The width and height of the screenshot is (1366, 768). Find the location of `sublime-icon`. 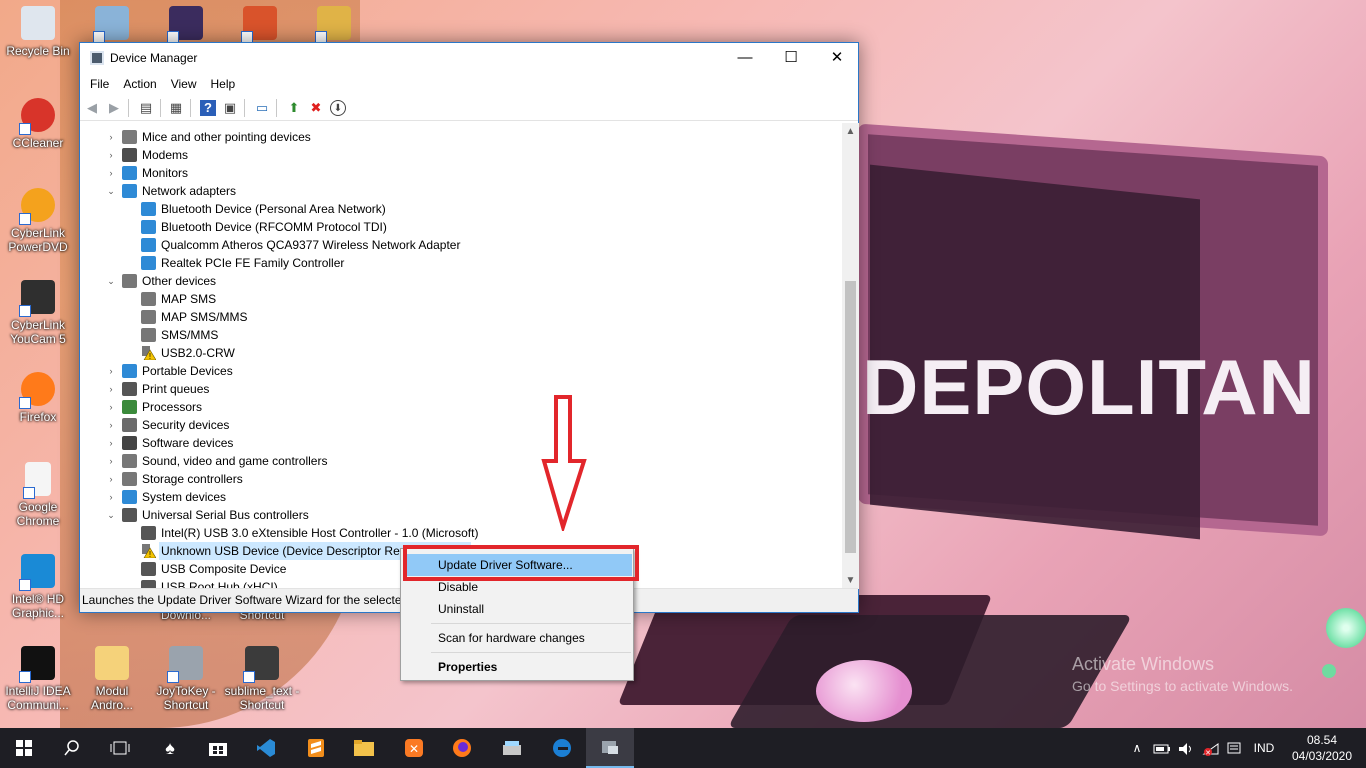

sublime-icon is located at coordinates (316, 748).